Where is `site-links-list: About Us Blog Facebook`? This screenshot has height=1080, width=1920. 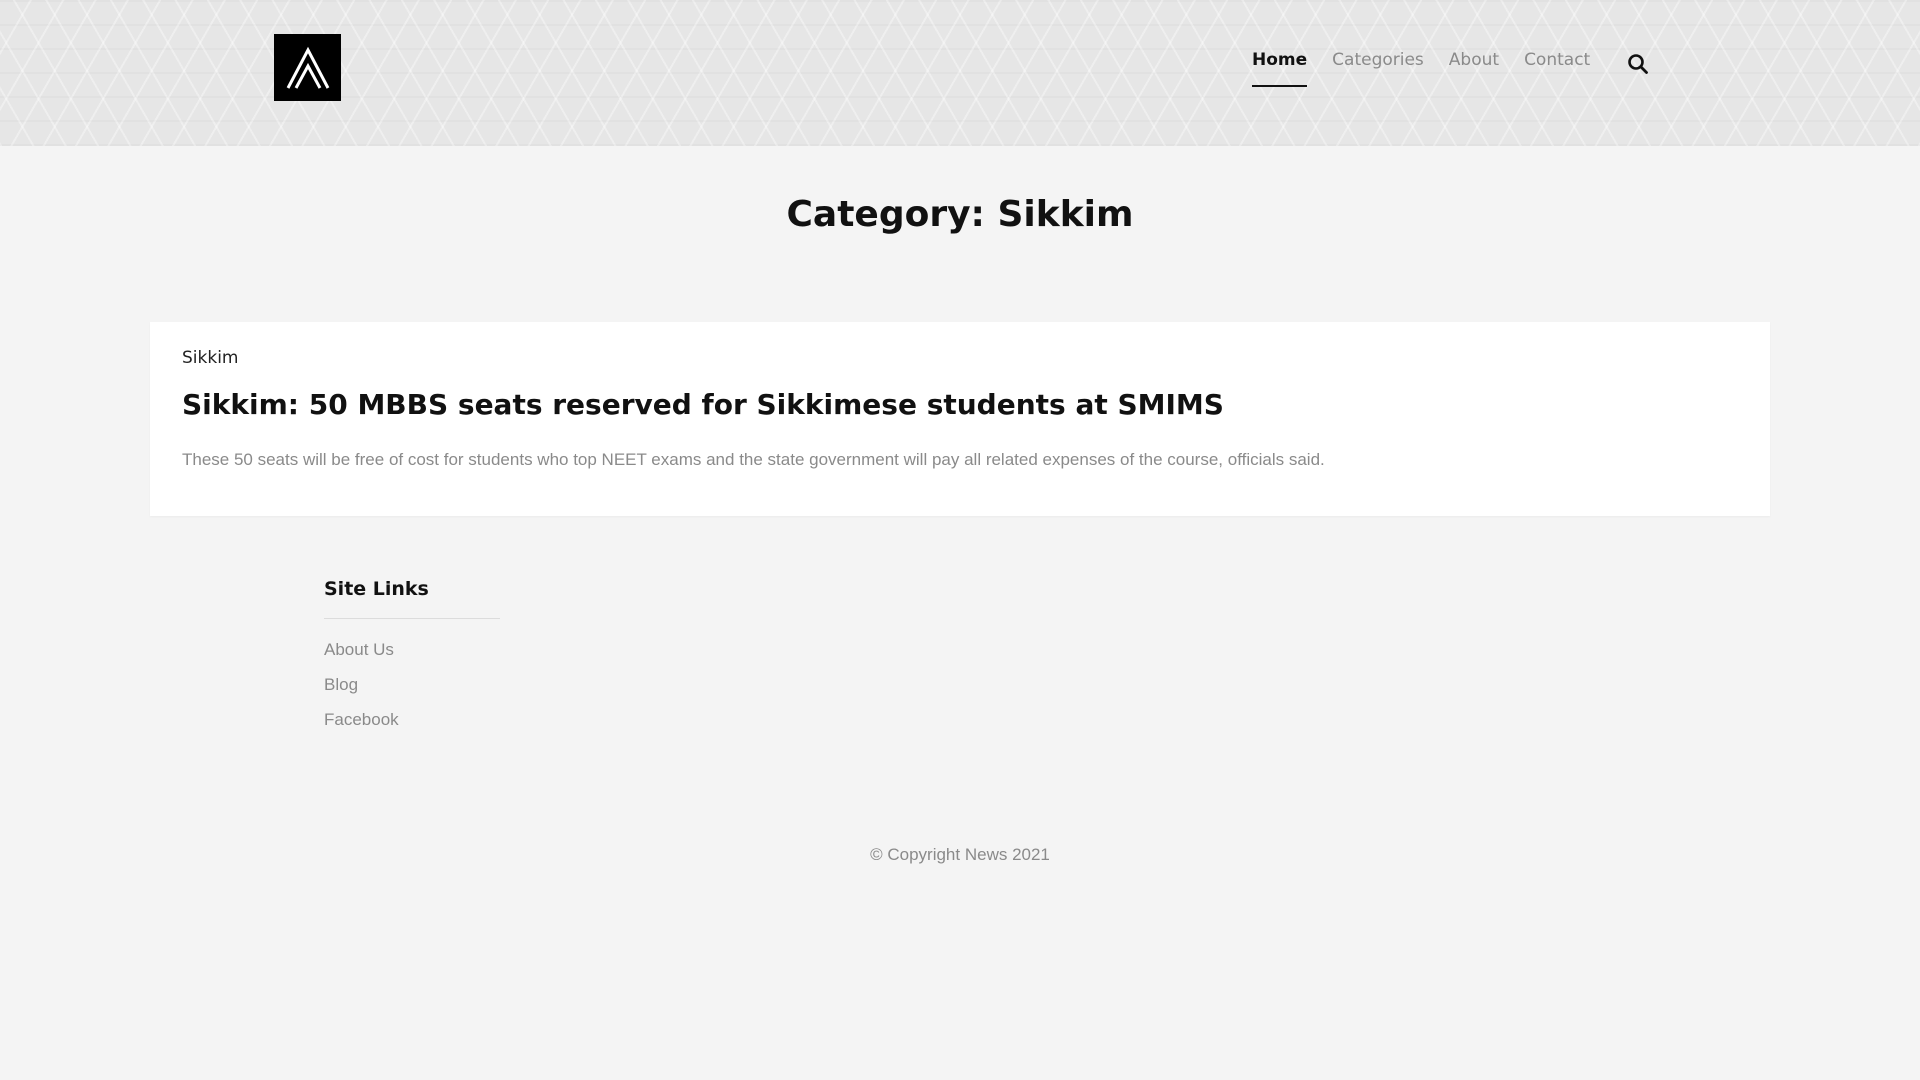
site-links-list: About Us Blog Facebook is located at coordinates (412, 675).